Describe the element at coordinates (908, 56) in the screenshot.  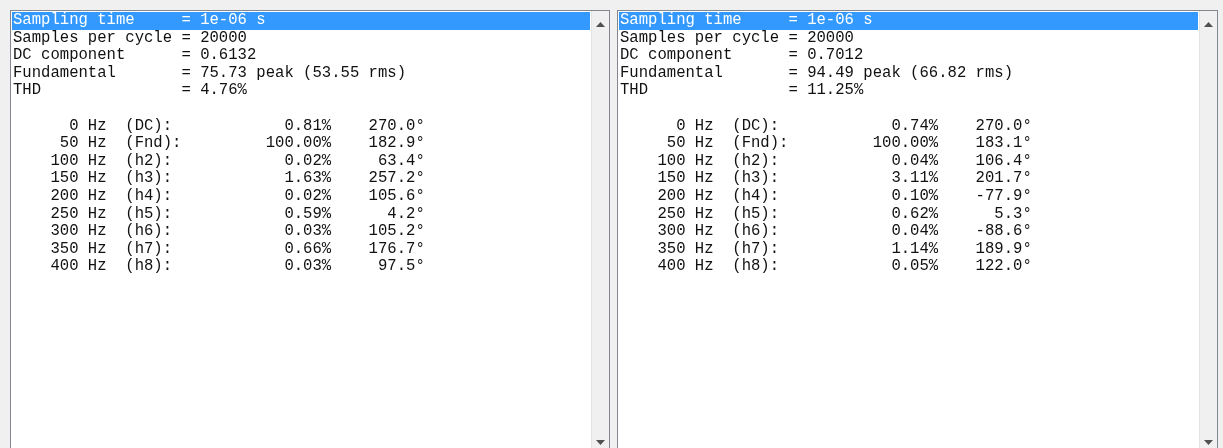
I see `list-item: DC component = 0.7012` at that location.